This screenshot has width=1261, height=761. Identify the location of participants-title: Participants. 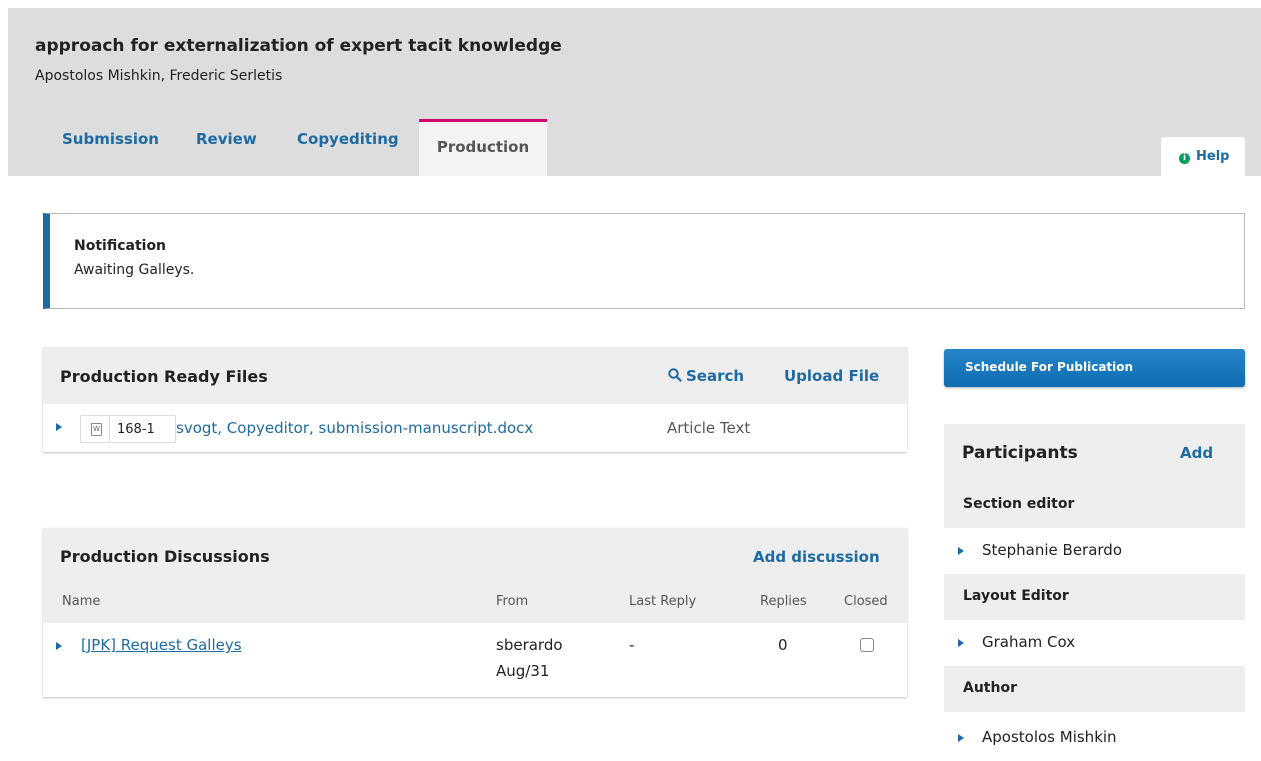
(1020, 453).